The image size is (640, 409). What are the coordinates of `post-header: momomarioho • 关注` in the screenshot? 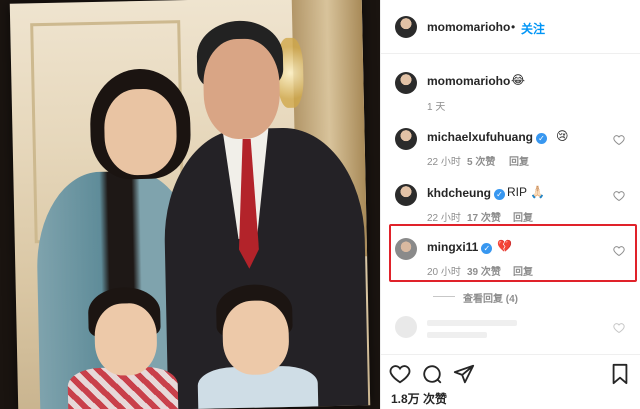 It's located at (510, 27).